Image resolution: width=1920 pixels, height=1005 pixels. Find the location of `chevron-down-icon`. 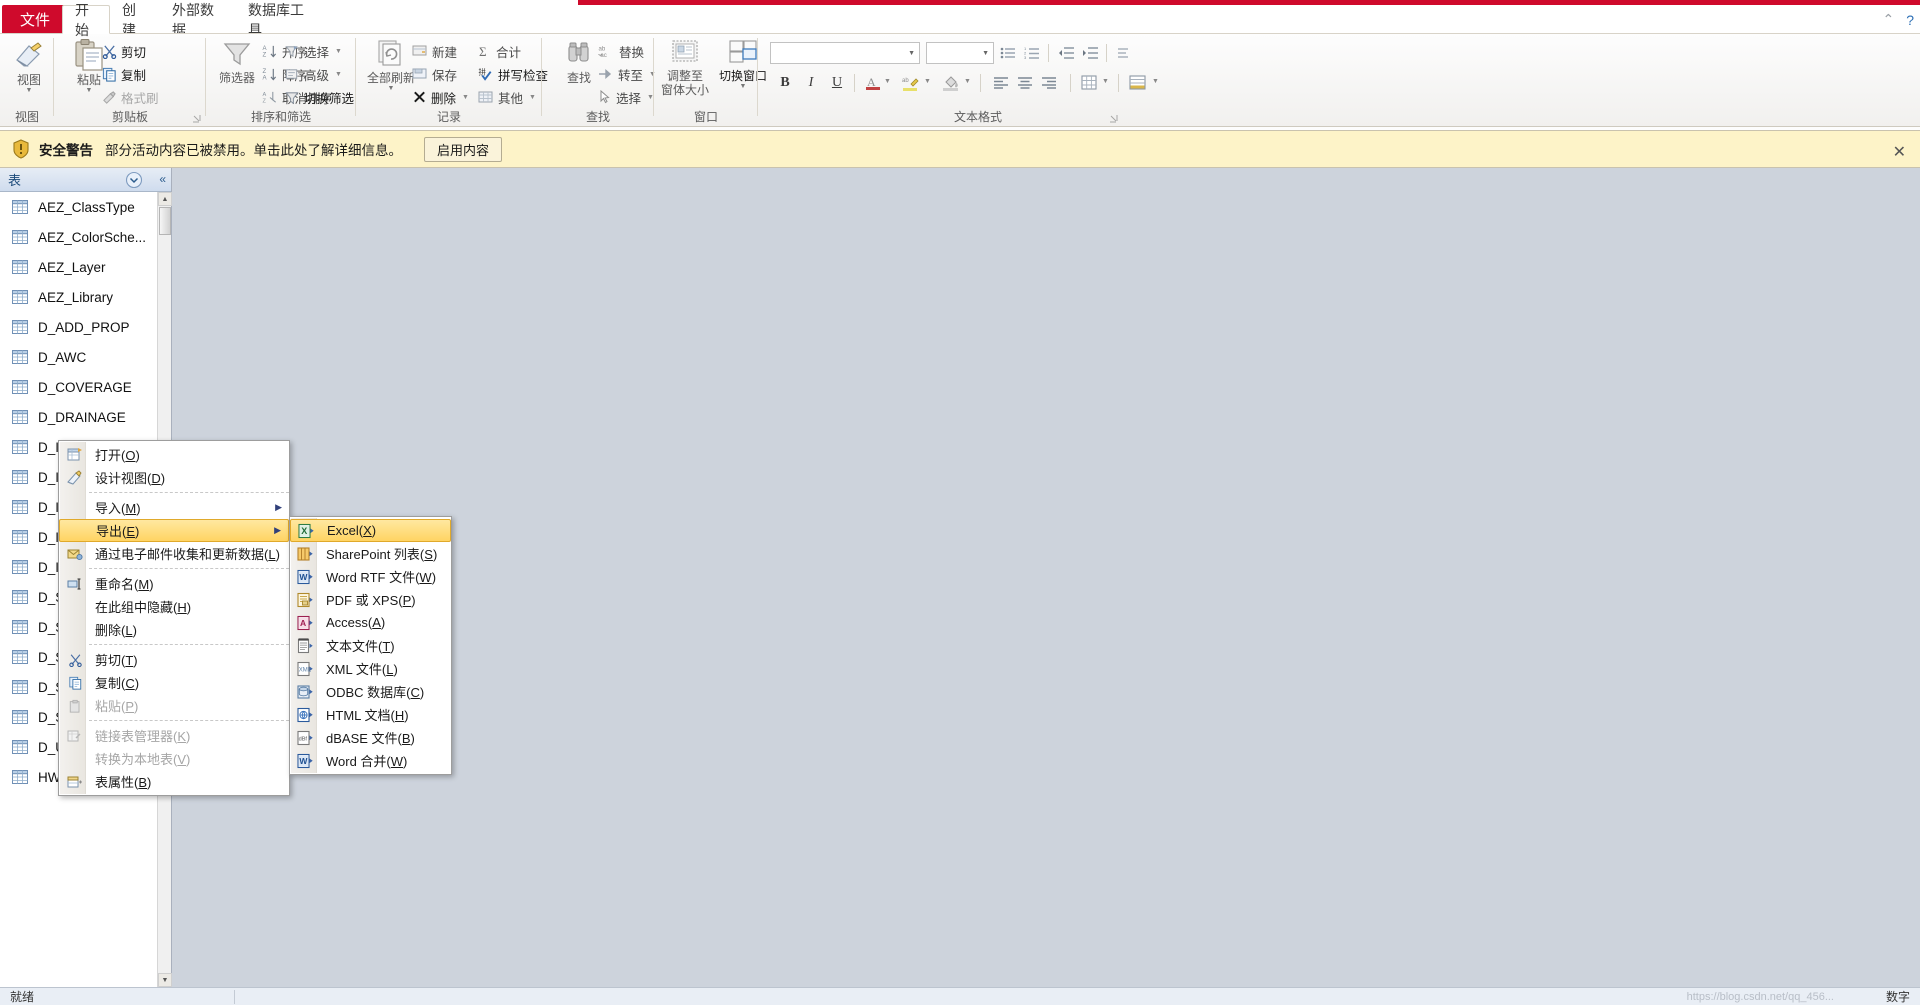

chevron-down-icon is located at coordinates (134, 180).